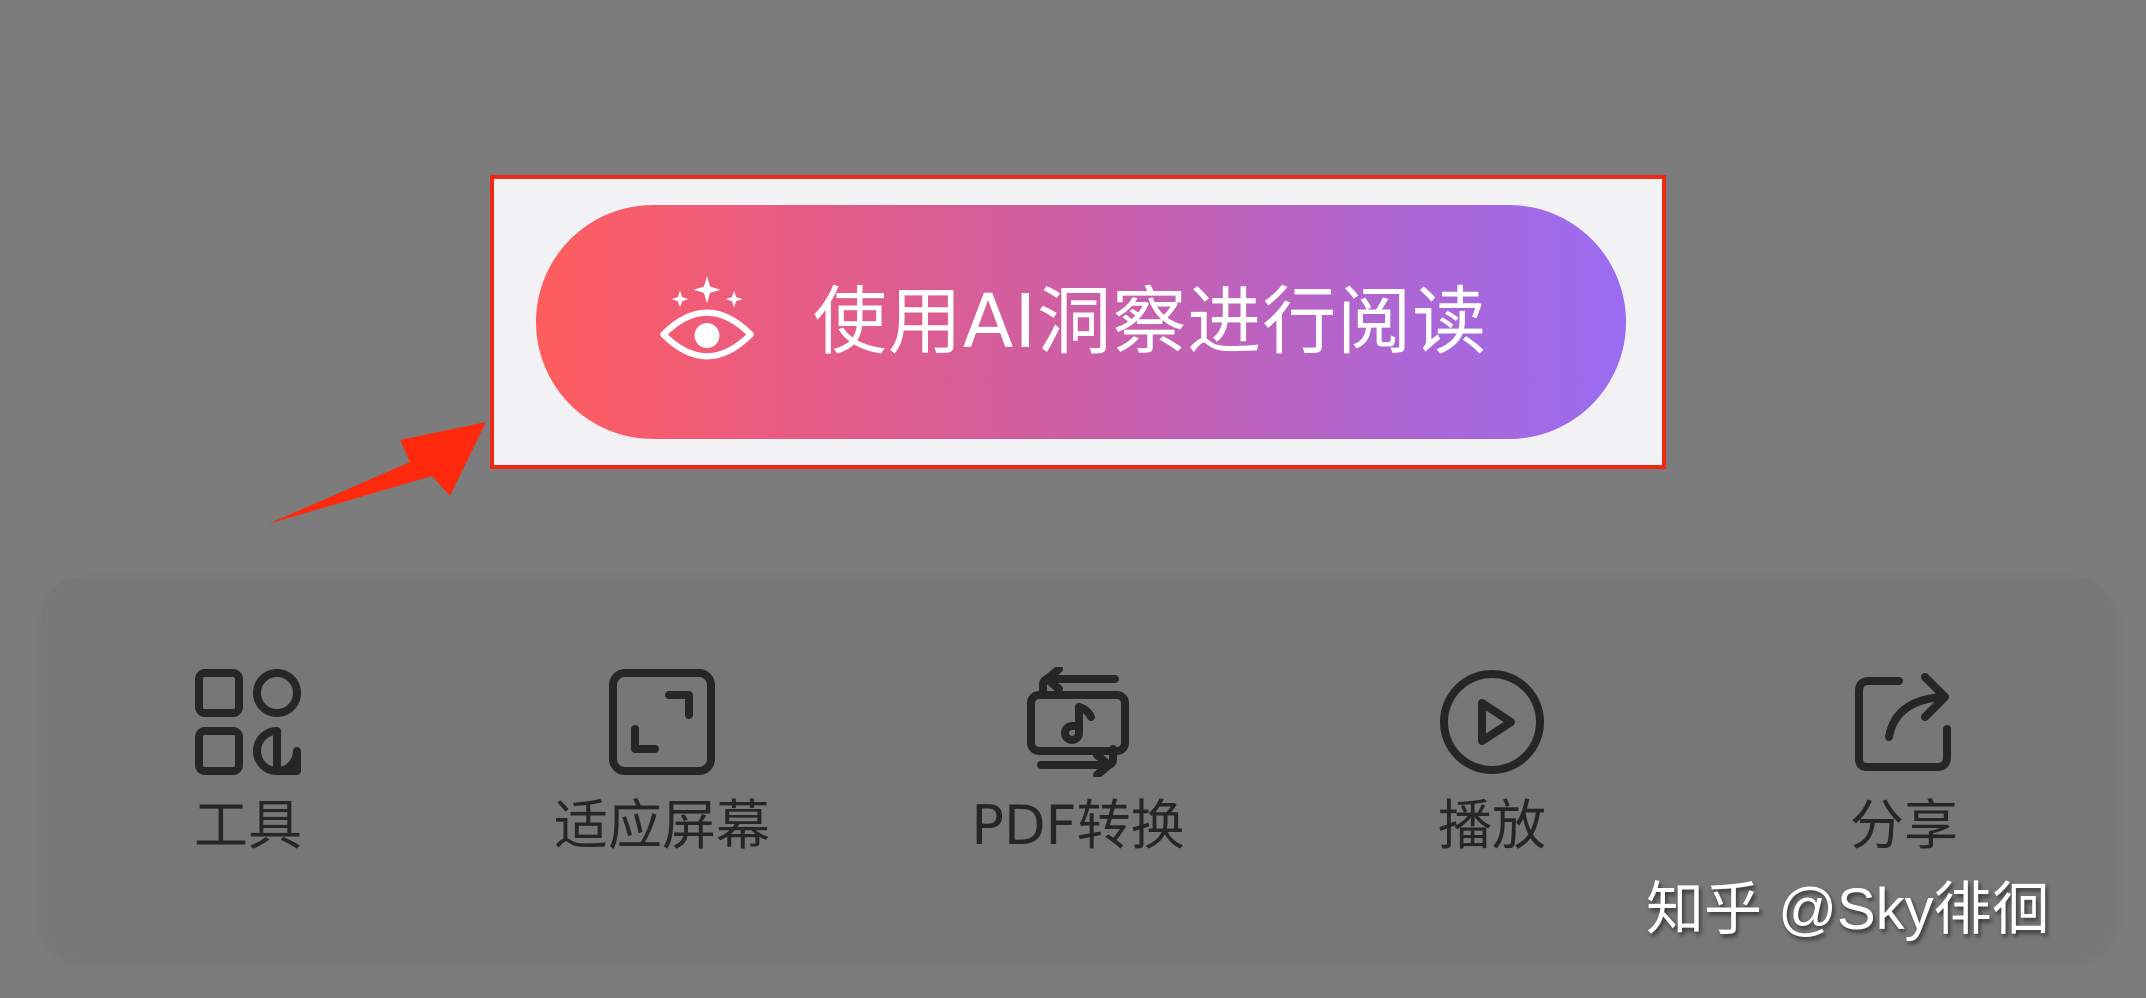 The image size is (2146, 998). Describe the element at coordinates (1904, 825) in the screenshot. I see `toolbar-label-share: 分享` at that location.